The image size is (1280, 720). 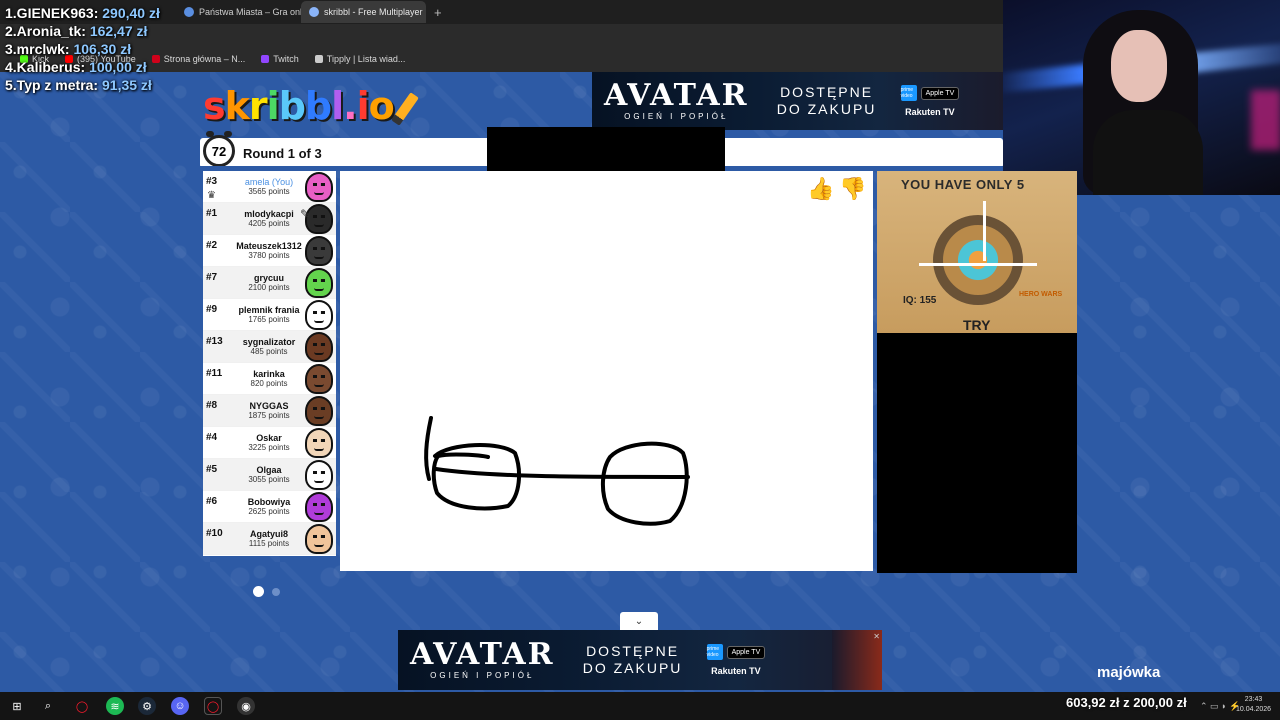 I want to click on donor-entry: 5.Typ z metra: 91,35 zł, so click(x=78, y=85).